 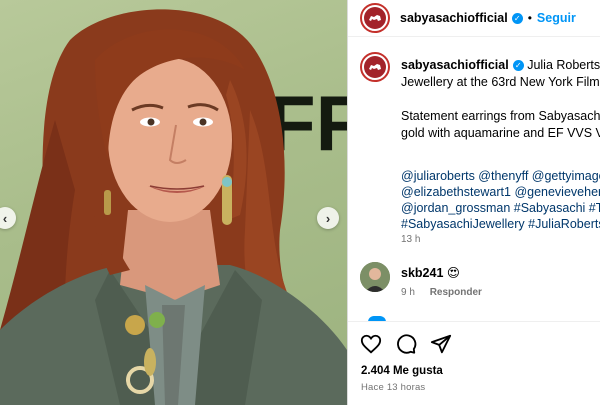 I want to click on caption-timestamp: 13 h, so click(x=410, y=239).